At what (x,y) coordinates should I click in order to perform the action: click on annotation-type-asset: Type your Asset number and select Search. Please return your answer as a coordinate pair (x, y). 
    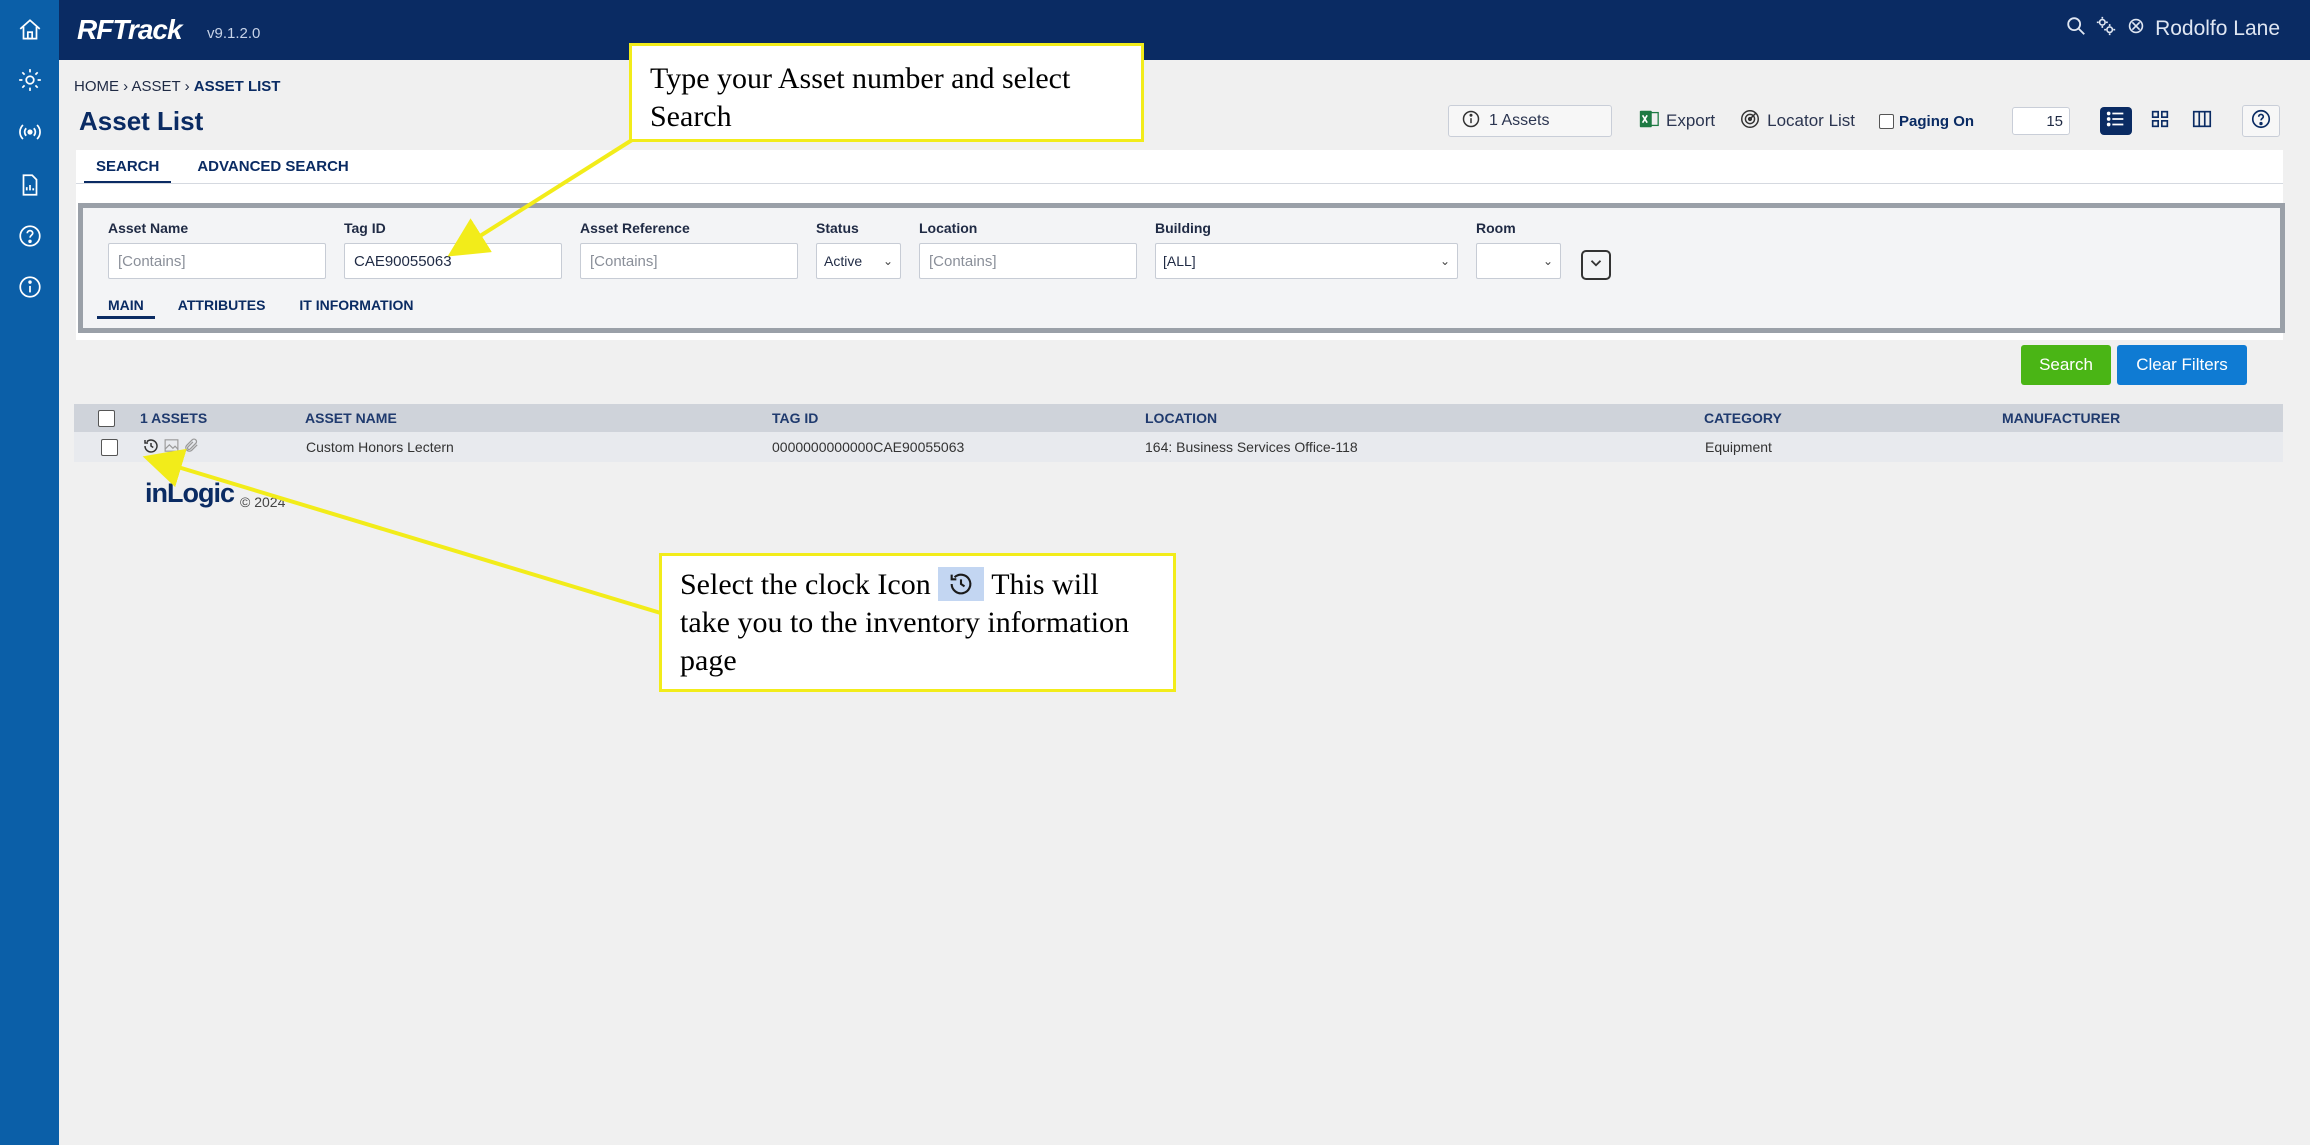
    Looking at the image, I should click on (886, 92).